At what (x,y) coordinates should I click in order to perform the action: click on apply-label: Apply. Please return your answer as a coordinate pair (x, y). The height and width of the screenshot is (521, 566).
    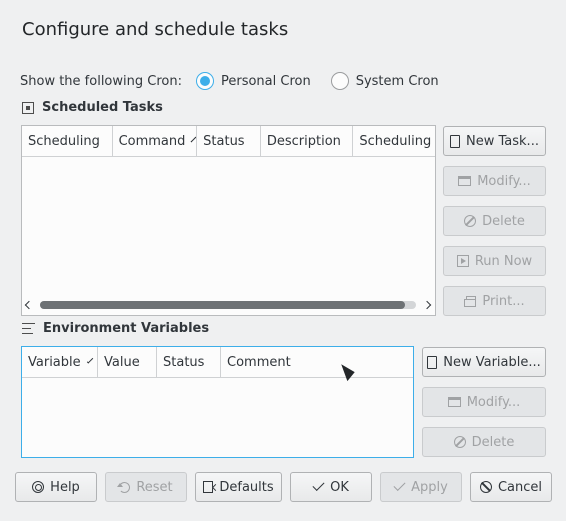
    Looking at the image, I should click on (429, 487).